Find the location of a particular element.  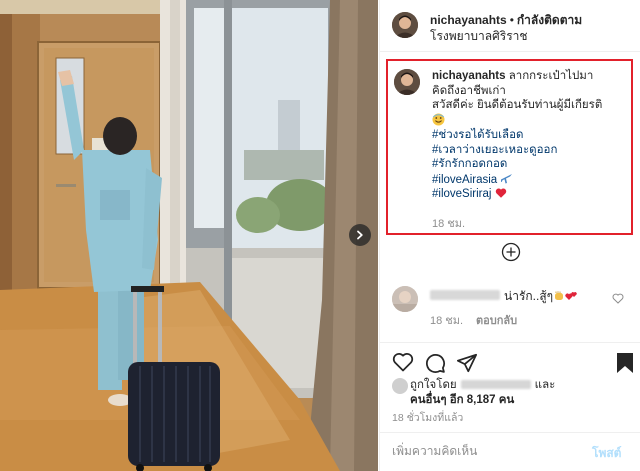

two-hearts-emoji-icon is located at coordinates (571, 296).